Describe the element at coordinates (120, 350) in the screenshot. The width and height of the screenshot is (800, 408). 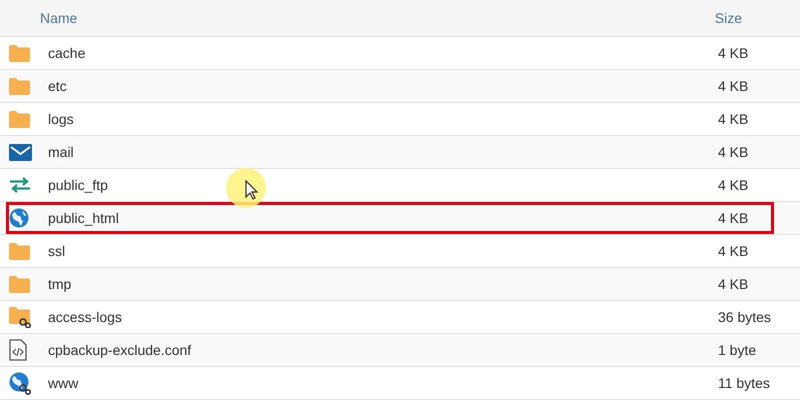
I see `file-name: cpbackup-exclude.conf` at that location.